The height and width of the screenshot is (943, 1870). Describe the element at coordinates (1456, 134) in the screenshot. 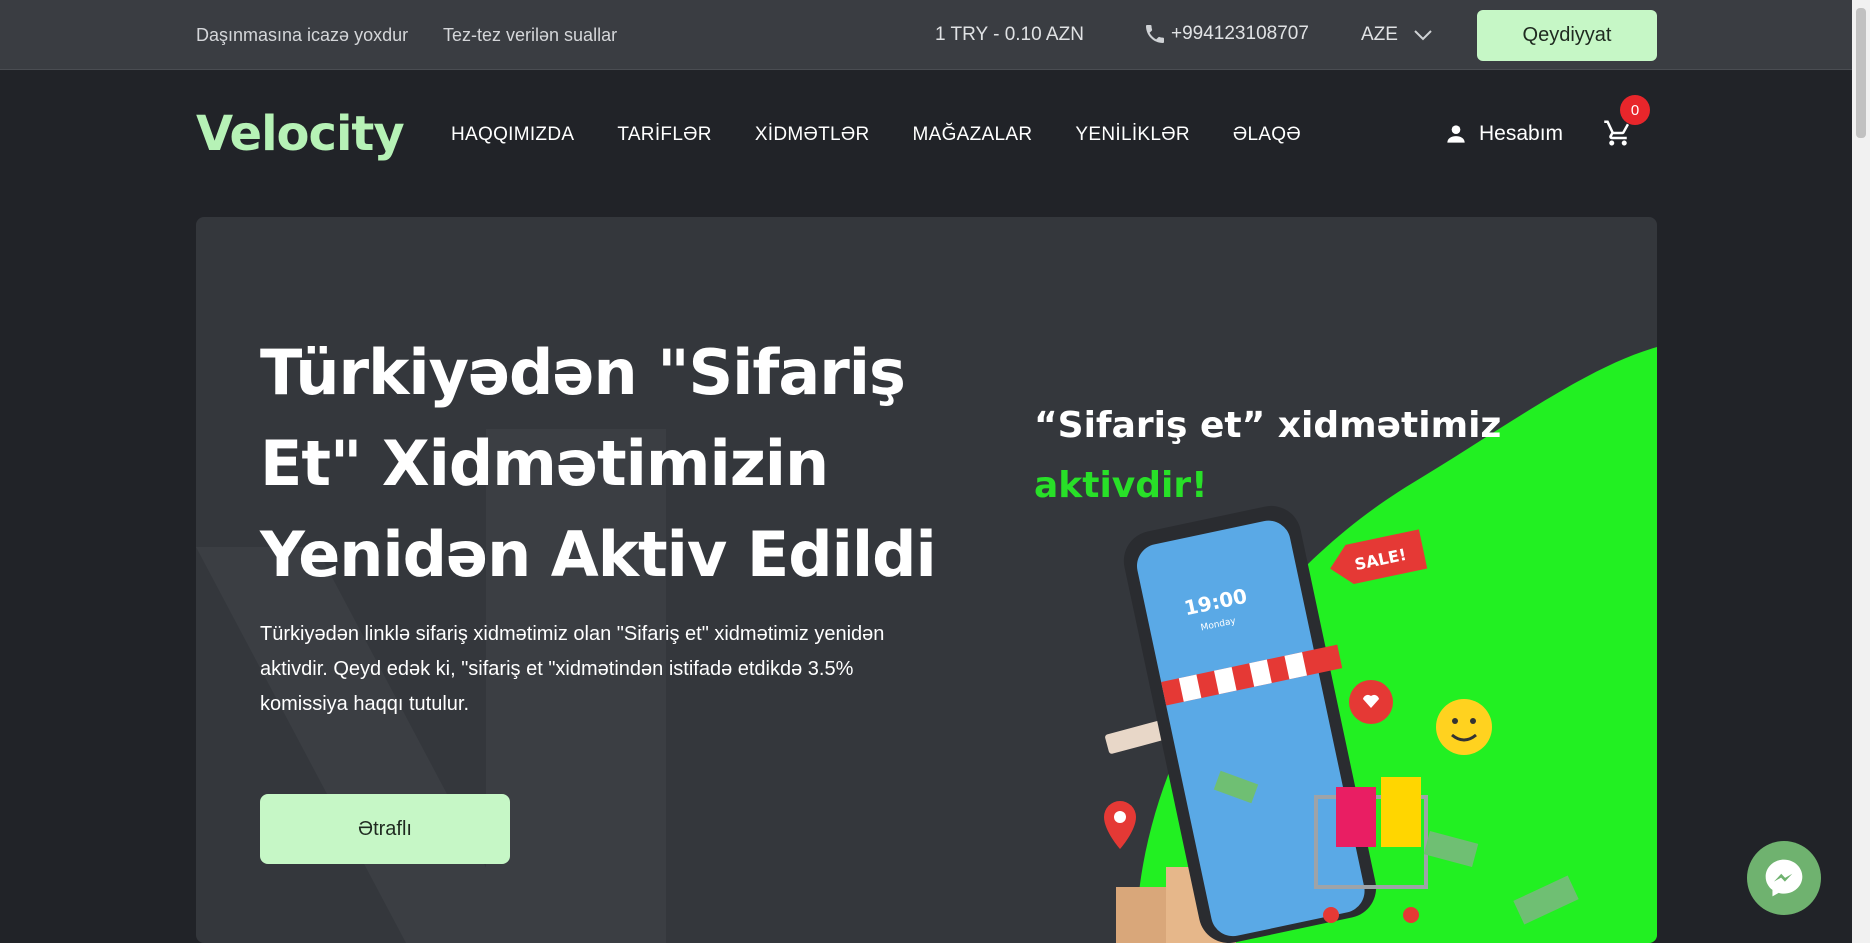

I see `user-icon` at that location.